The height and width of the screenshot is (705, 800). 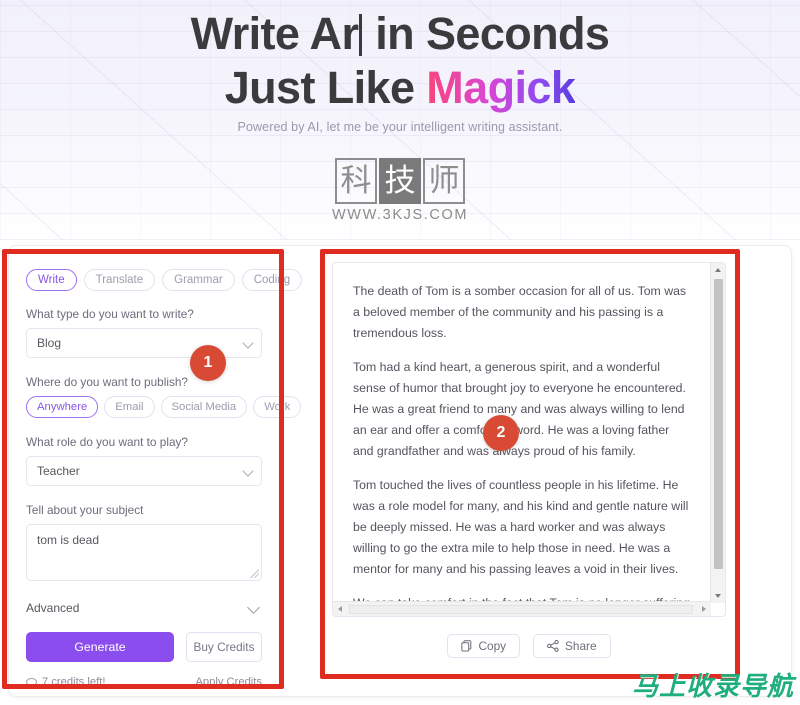 I want to click on tab-write: Write, so click(x=51, y=280).